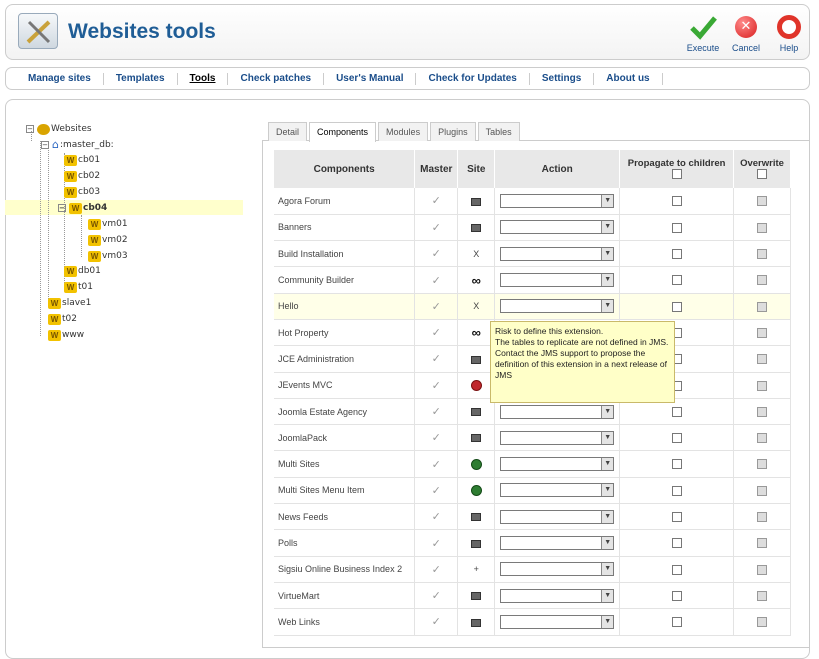 Image resolution: width=819 pixels, height=659 pixels. Describe the element at coordinates (403, 131) in the screenshot. I see `tab-modules: Modules` at that location.